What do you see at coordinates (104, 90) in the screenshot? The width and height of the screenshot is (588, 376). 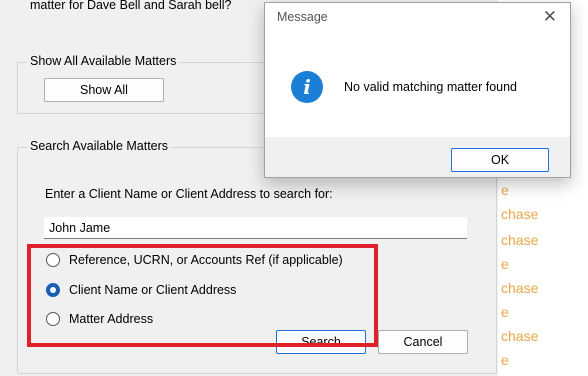 I see `show-all-button: Show All` at bounding box center [104, 90].